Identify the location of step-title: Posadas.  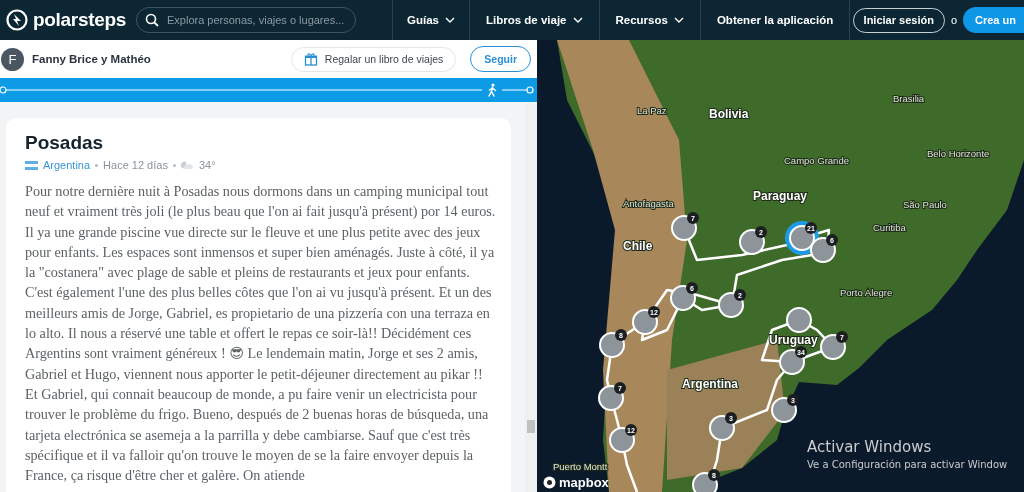
(65, 143).